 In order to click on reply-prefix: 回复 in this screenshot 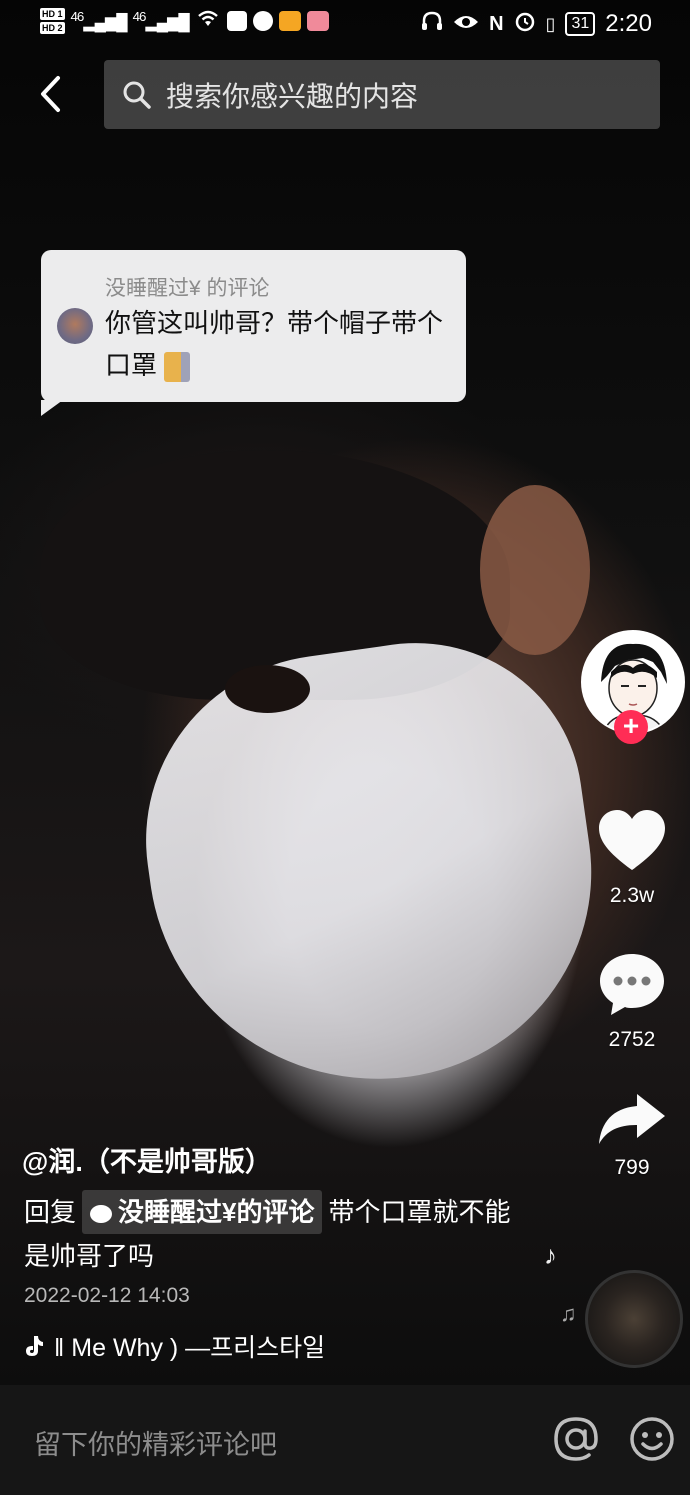, I will do `click(50, 1212)`.